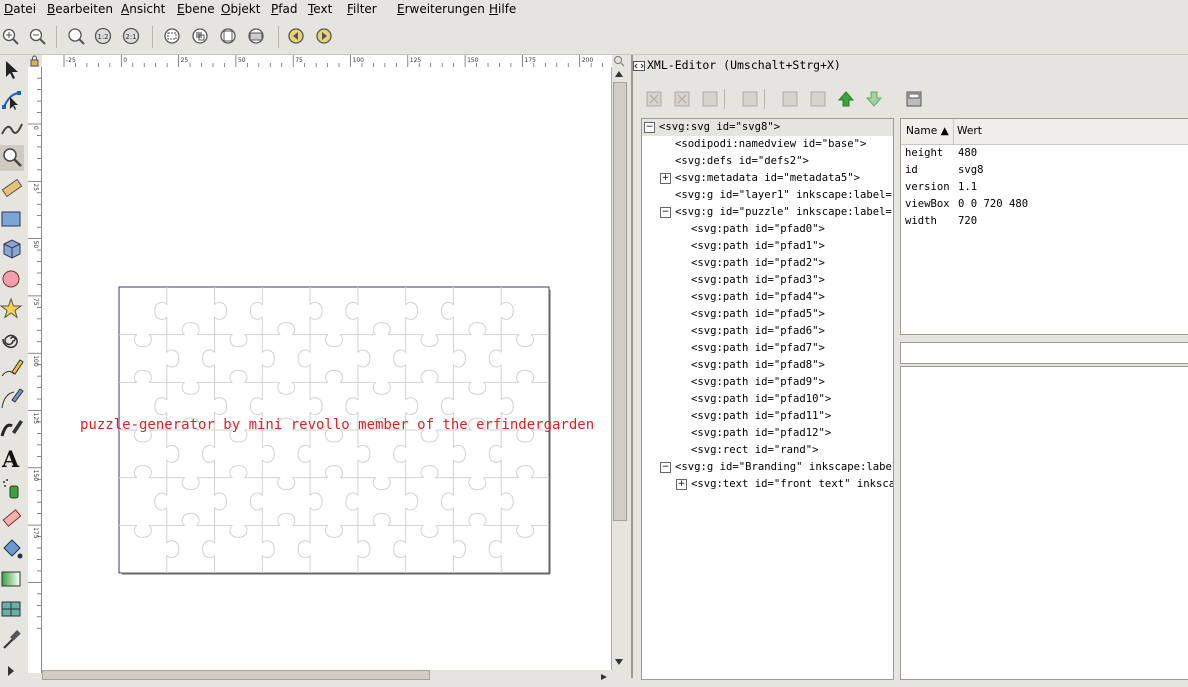 The width and height of the screenshot is (1188, 687). What do you see at coordinates (12, 70) in the screenshot?
I see `selector-tool-icon` at bounding box center [12, 70].